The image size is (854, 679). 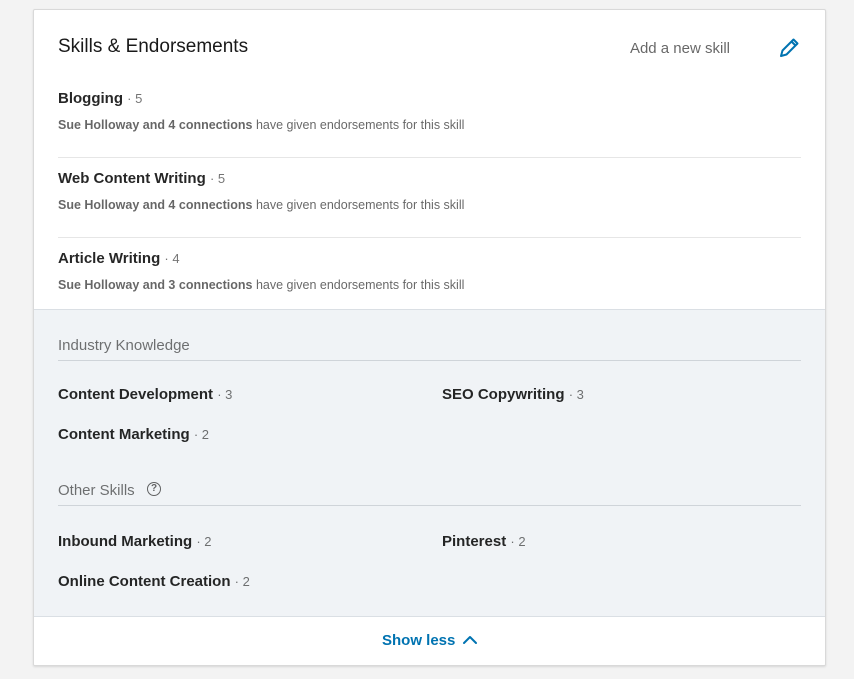 I want to click on pencil-icon, so click(x=789, y=48).